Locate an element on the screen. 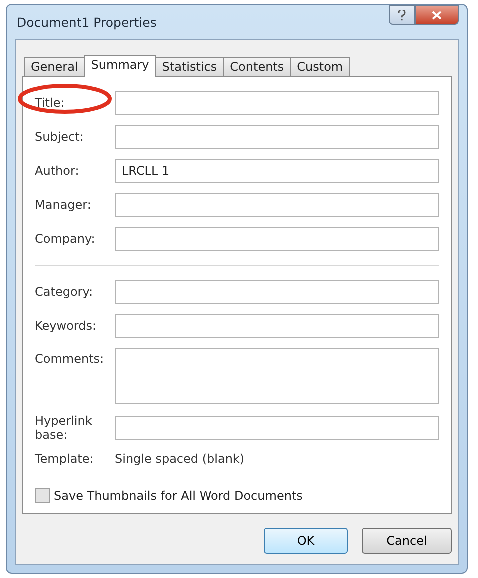 The width and height of the screenshot is (478, 578). field-label: Subject: is located at coordinates (60, 137).